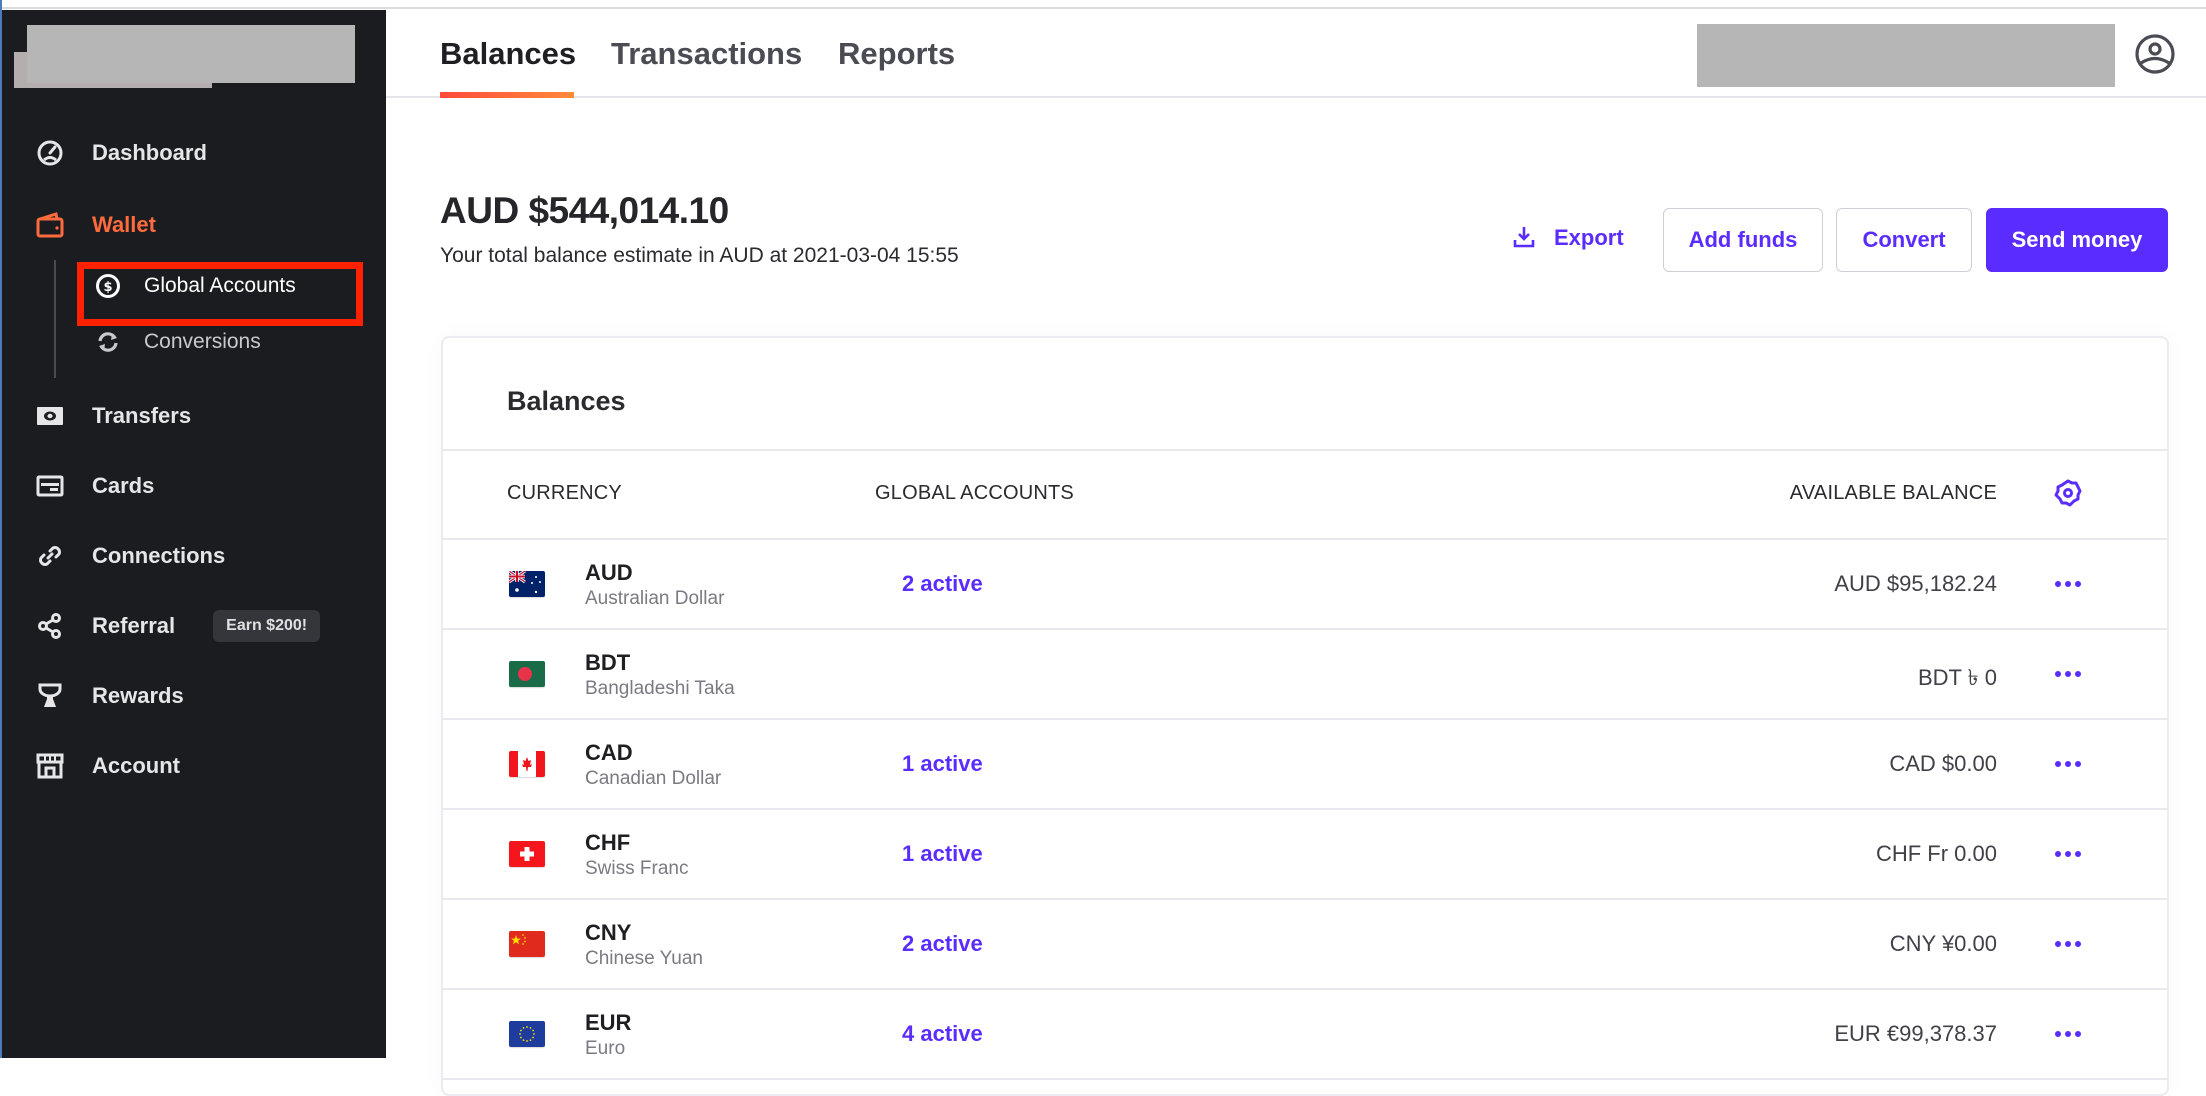  Describe the element at coordinates (149, 152) in the screenshot. I see `sidebar-item-label: Dashboard` at that location.